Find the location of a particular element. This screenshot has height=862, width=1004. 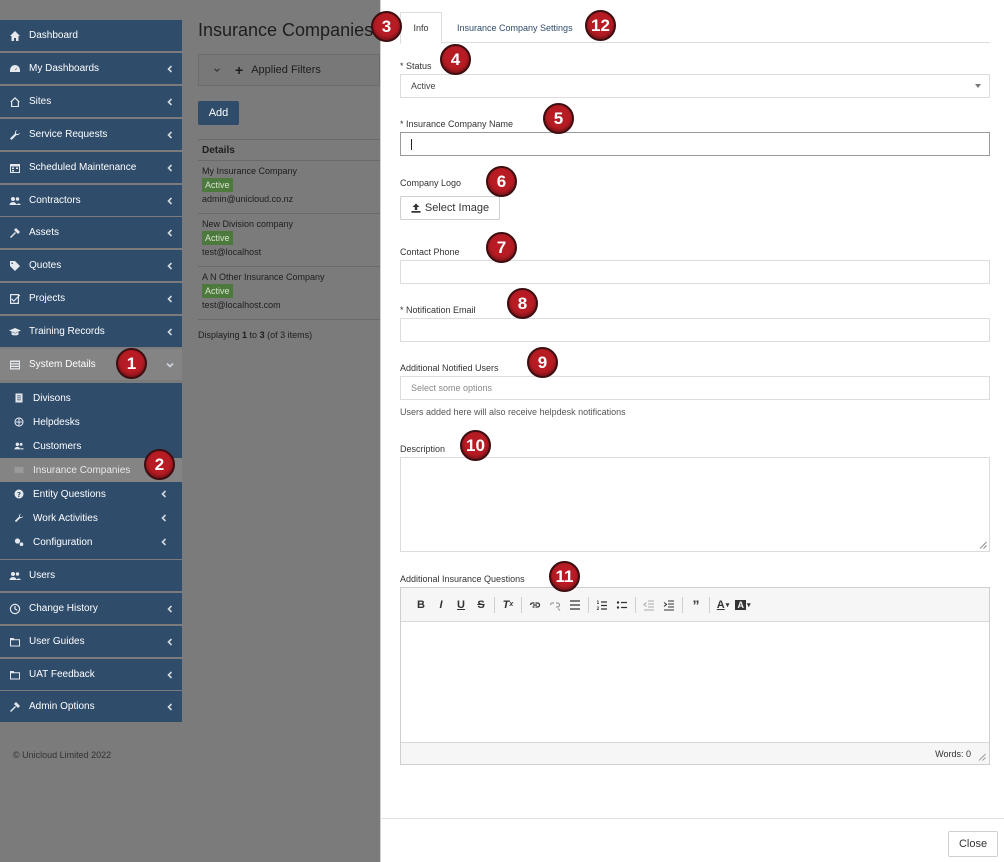

sidebar-item-scheduled-maintenance: Scheduled Maintenance is located at coordinates (91, 167).